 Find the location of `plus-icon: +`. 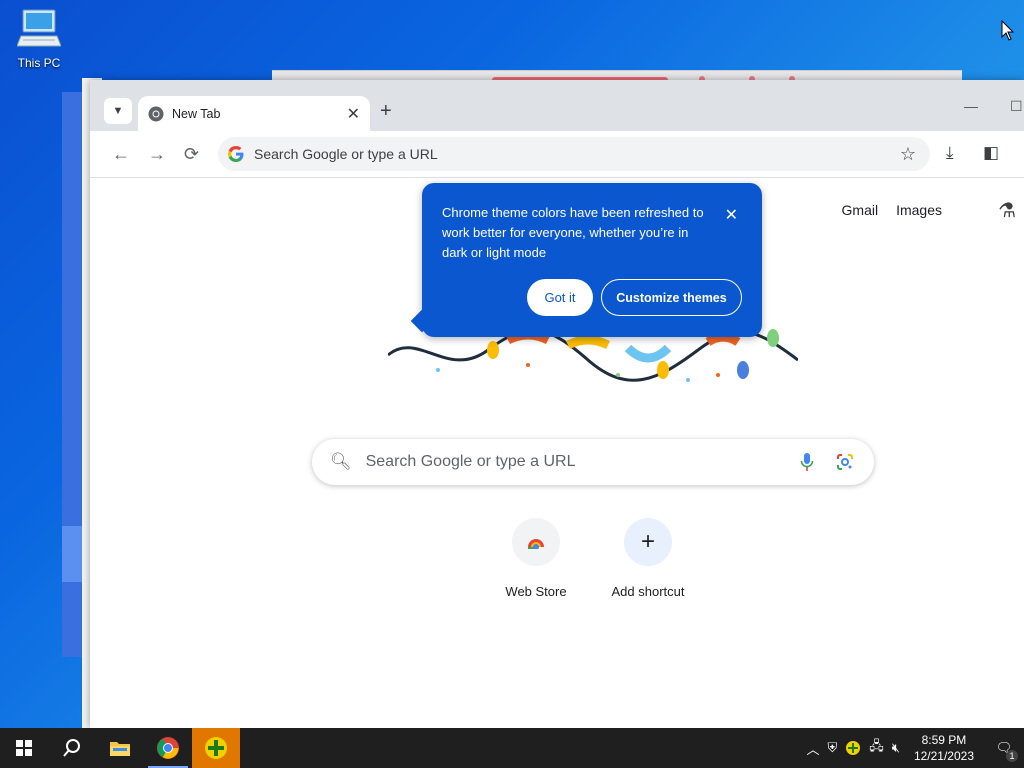

plus-icon: + is located at coordinates (648, 542).